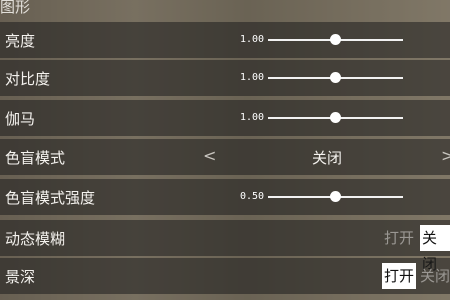 The width and height of the screenshot is (450, 300). Describe the element at coordinates (225, 78) in the screenshot. I see `setting-row-contrast: 对比度 1.00` at that location.